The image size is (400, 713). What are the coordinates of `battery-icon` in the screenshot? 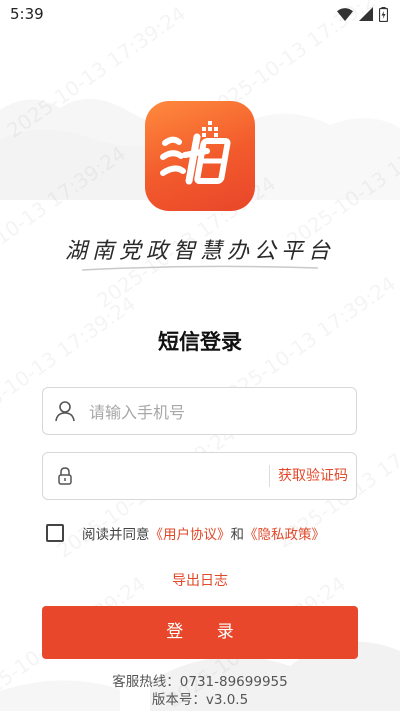 It's located at (383, 14).